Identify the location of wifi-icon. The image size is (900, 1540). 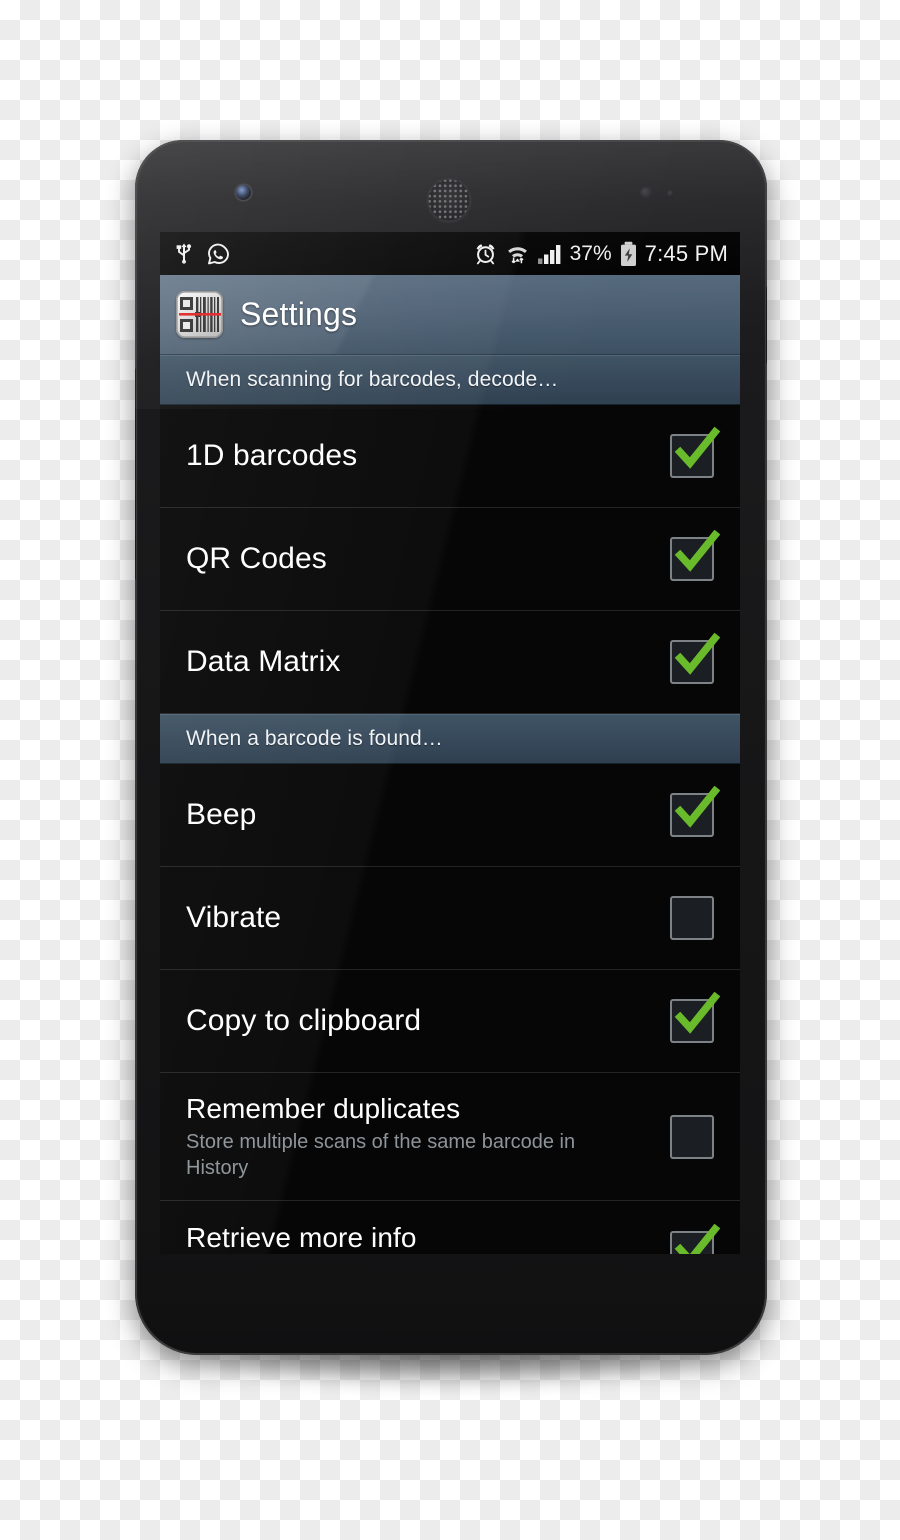
(517, 253).